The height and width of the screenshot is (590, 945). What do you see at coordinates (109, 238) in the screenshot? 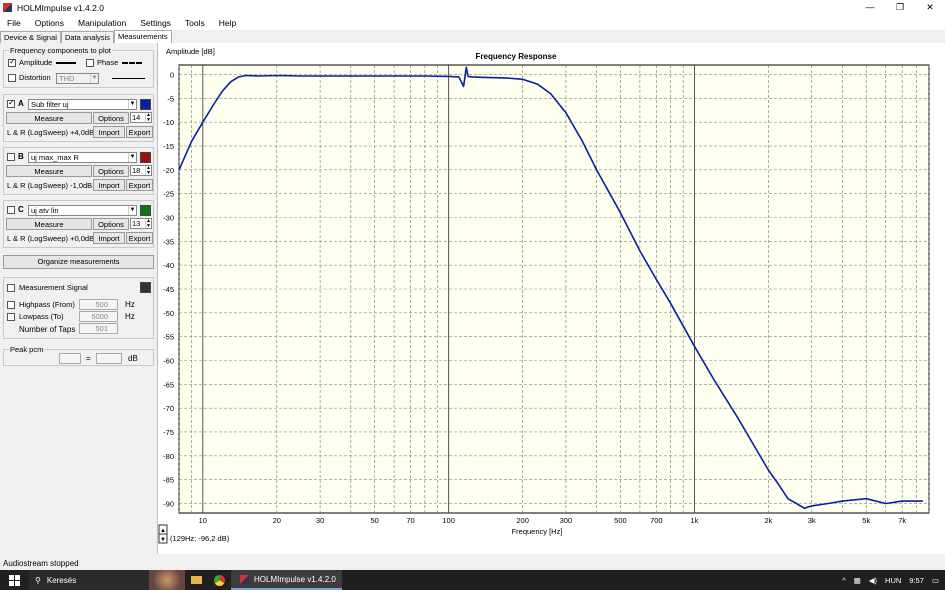
I see `measurement-c-import-button: Import` at bounding box center [109, 238].